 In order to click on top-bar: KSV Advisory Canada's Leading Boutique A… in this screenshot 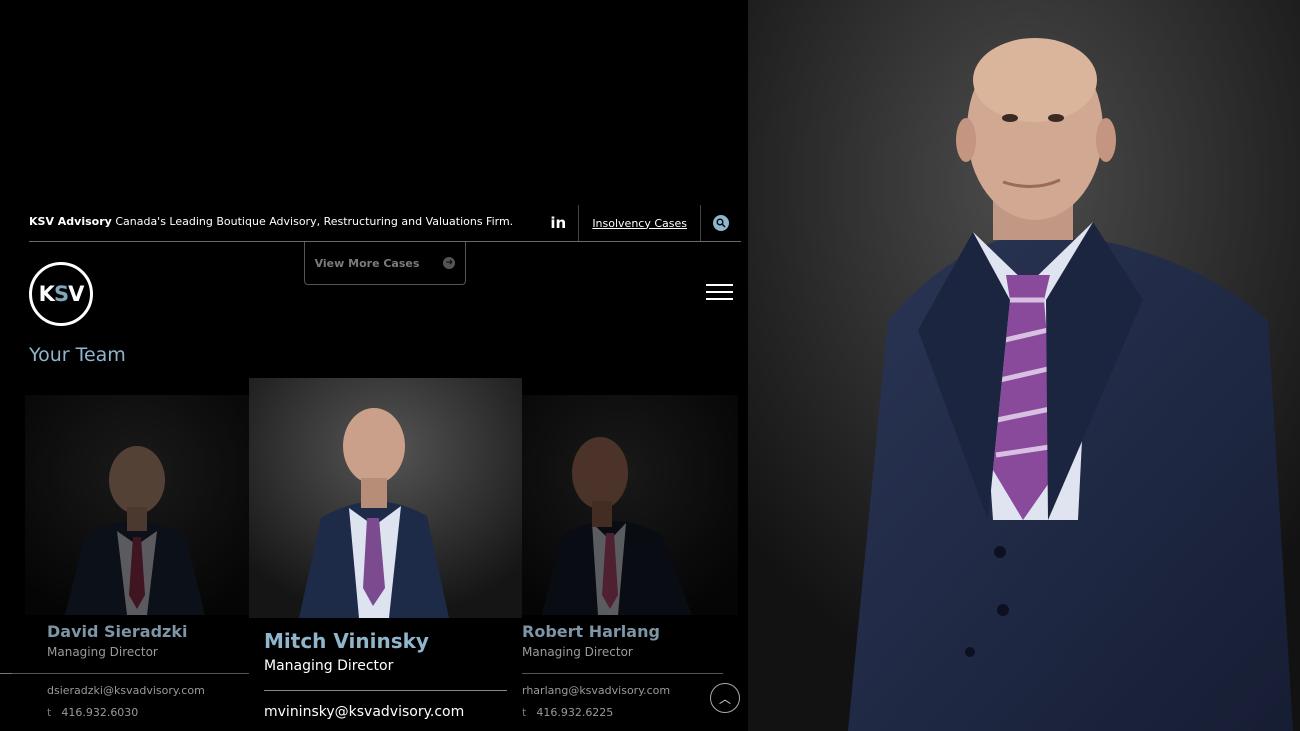, I will do `click(385, 223)`.